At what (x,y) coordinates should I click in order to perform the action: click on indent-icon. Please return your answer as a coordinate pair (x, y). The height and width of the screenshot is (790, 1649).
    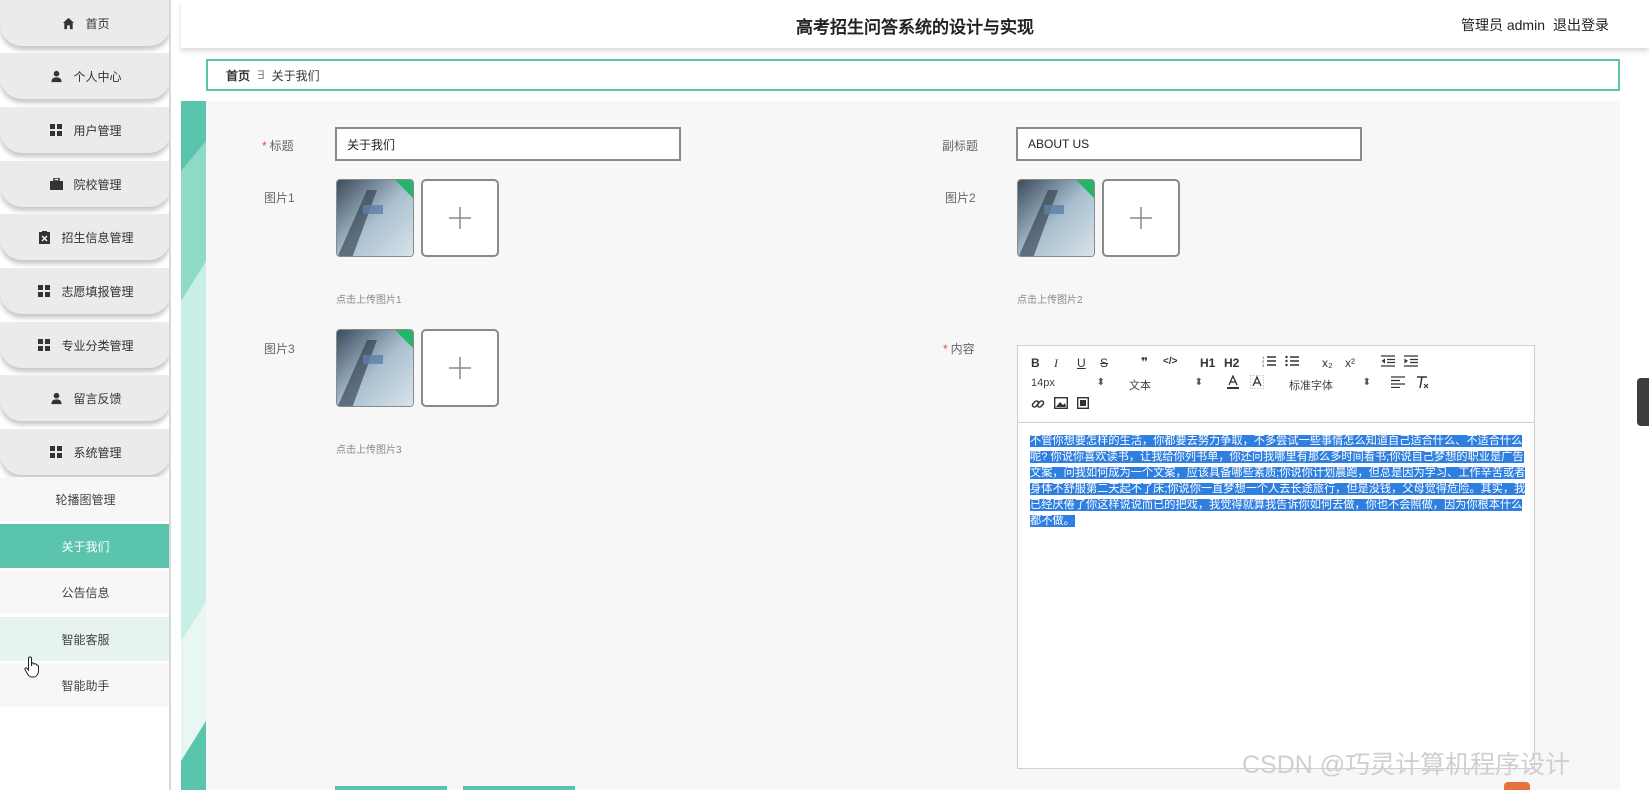
    Looking at the image, I should click on (1411, 362).